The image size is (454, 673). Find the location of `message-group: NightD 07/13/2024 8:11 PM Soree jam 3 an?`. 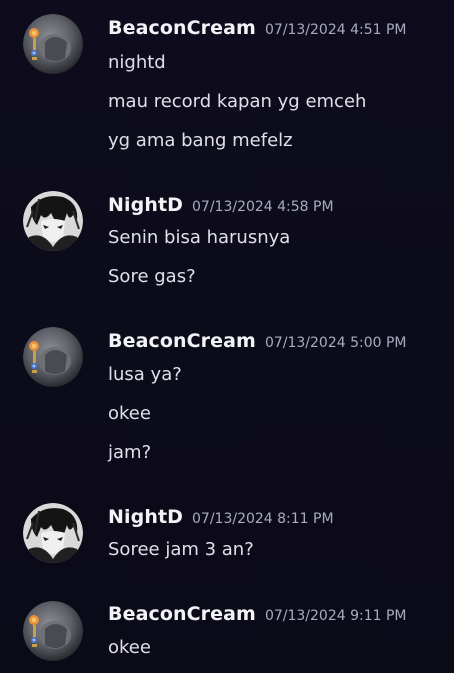

message-group: NightD 07/13/2024 8:11 PM Soree jam 3 an? is located at coordinates (227, 540).